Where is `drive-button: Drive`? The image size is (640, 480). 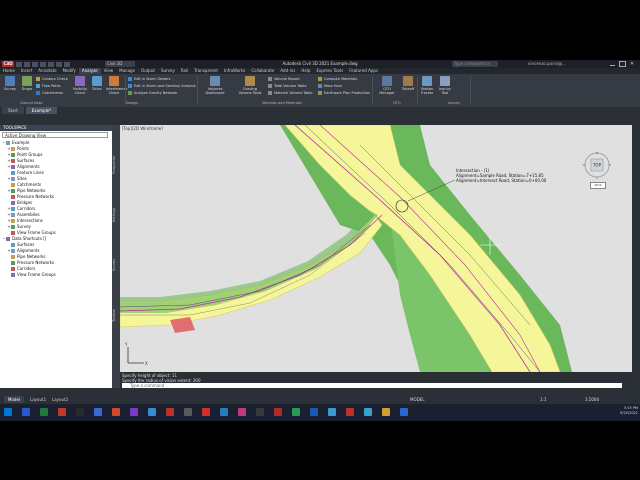
drive-button: Drive is located at coordinates (97, 83).